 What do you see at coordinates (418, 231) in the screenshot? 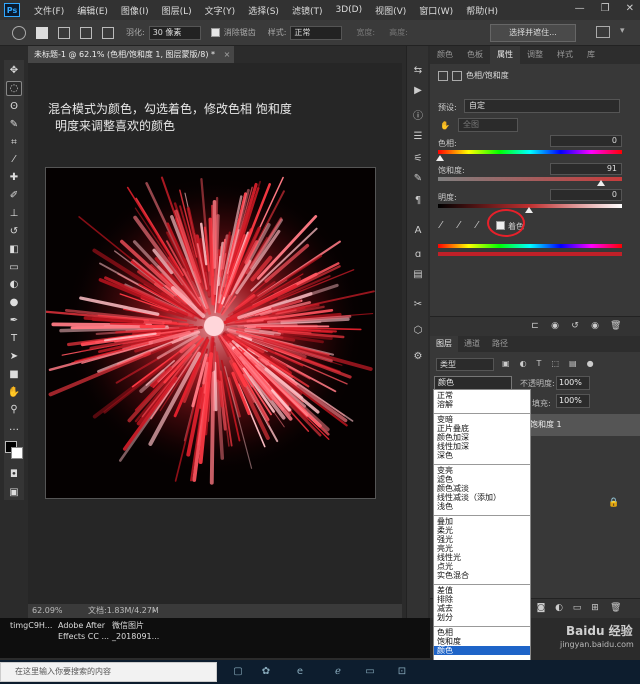
I see `character-icon: A` at bounding box center [418, 231].